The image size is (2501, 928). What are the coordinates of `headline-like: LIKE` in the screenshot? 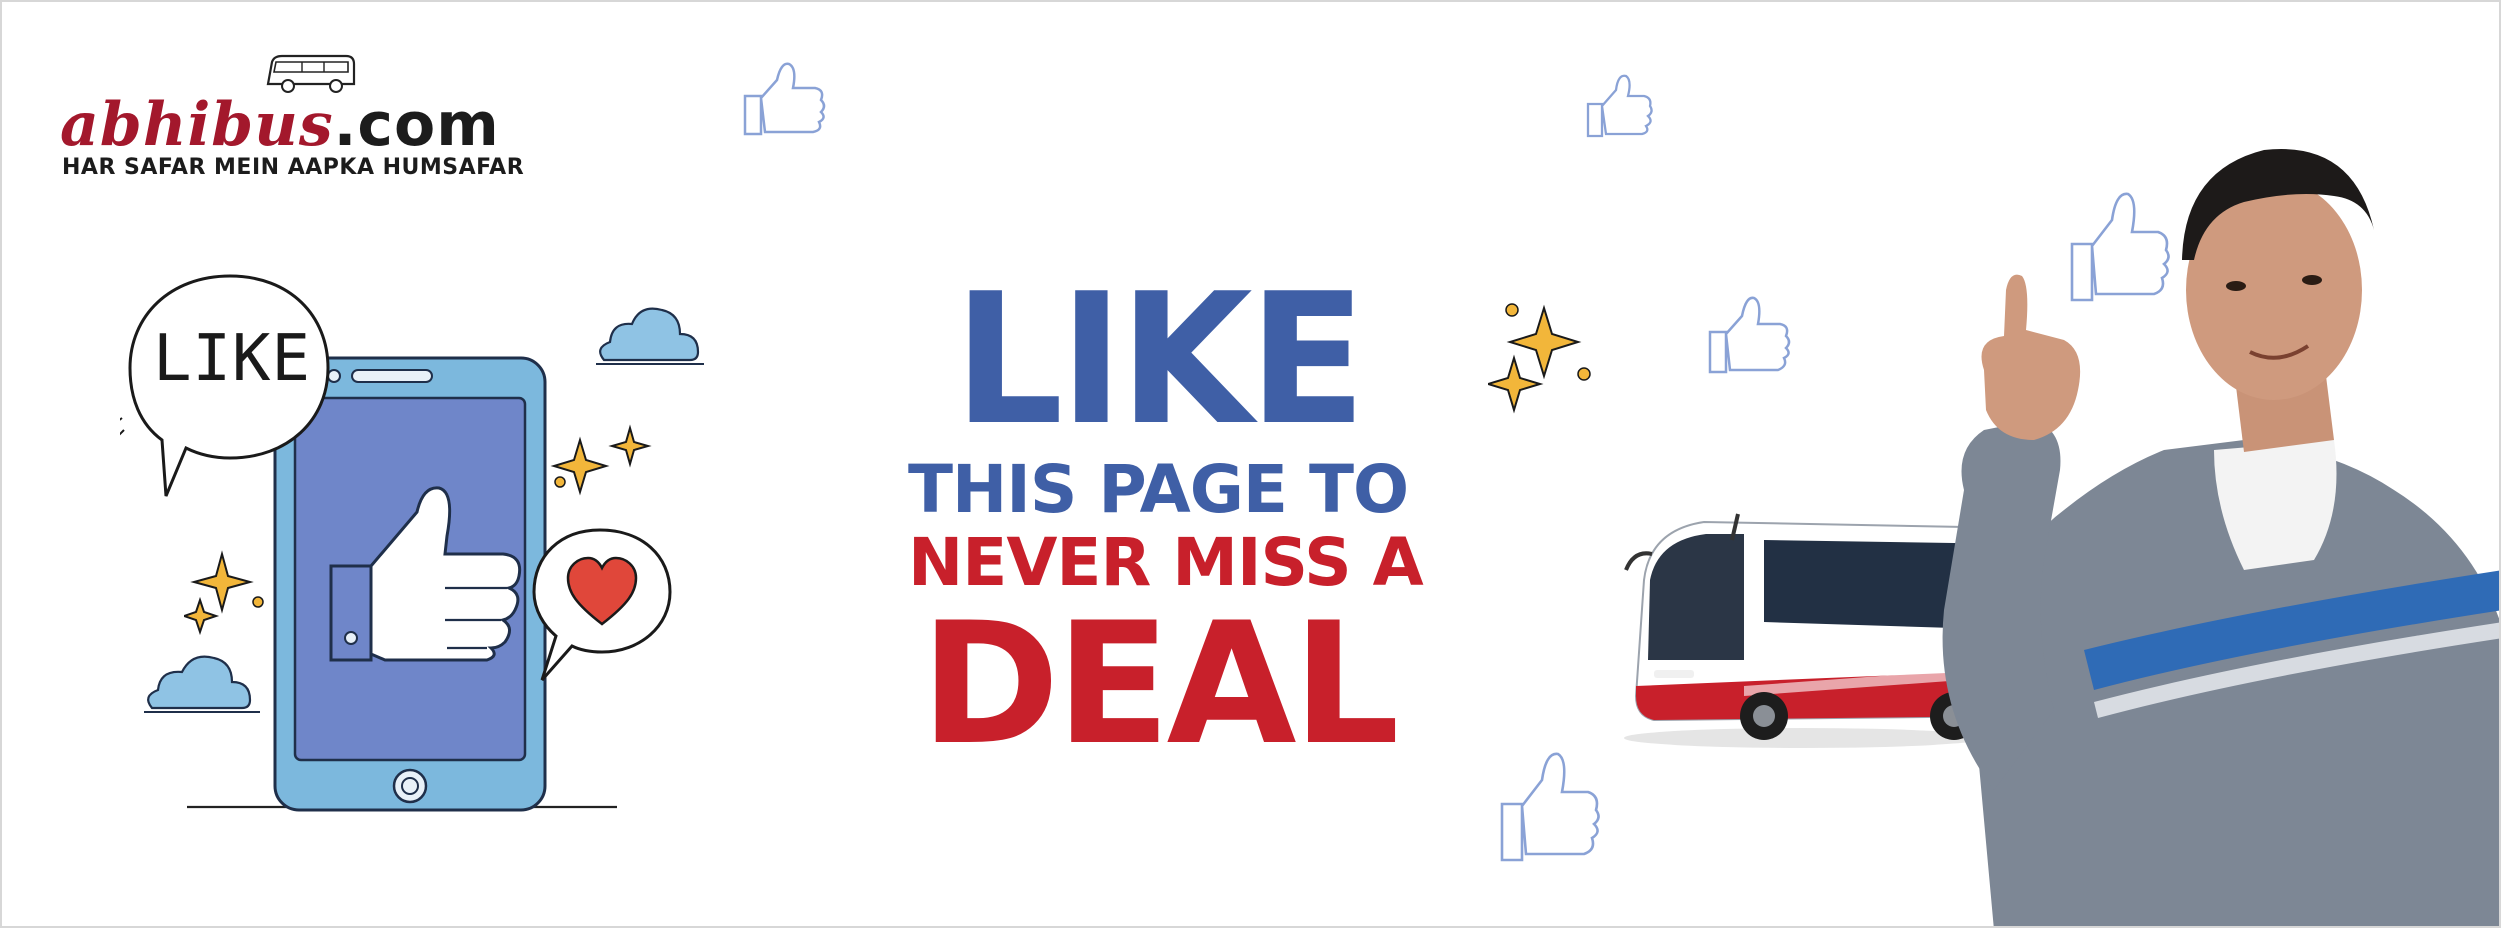 It's located at (1159, 359).